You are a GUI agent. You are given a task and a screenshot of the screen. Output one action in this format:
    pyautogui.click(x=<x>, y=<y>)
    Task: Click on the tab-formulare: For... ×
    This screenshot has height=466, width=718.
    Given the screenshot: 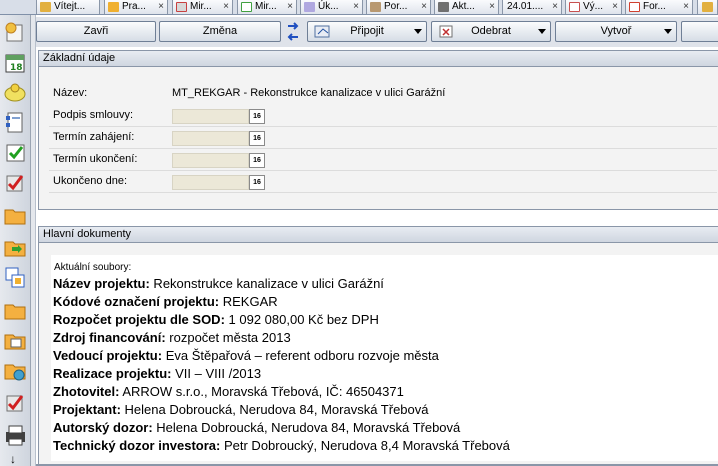 What is the action you would take?
    pyautogui.click(x=659, y=7)
    